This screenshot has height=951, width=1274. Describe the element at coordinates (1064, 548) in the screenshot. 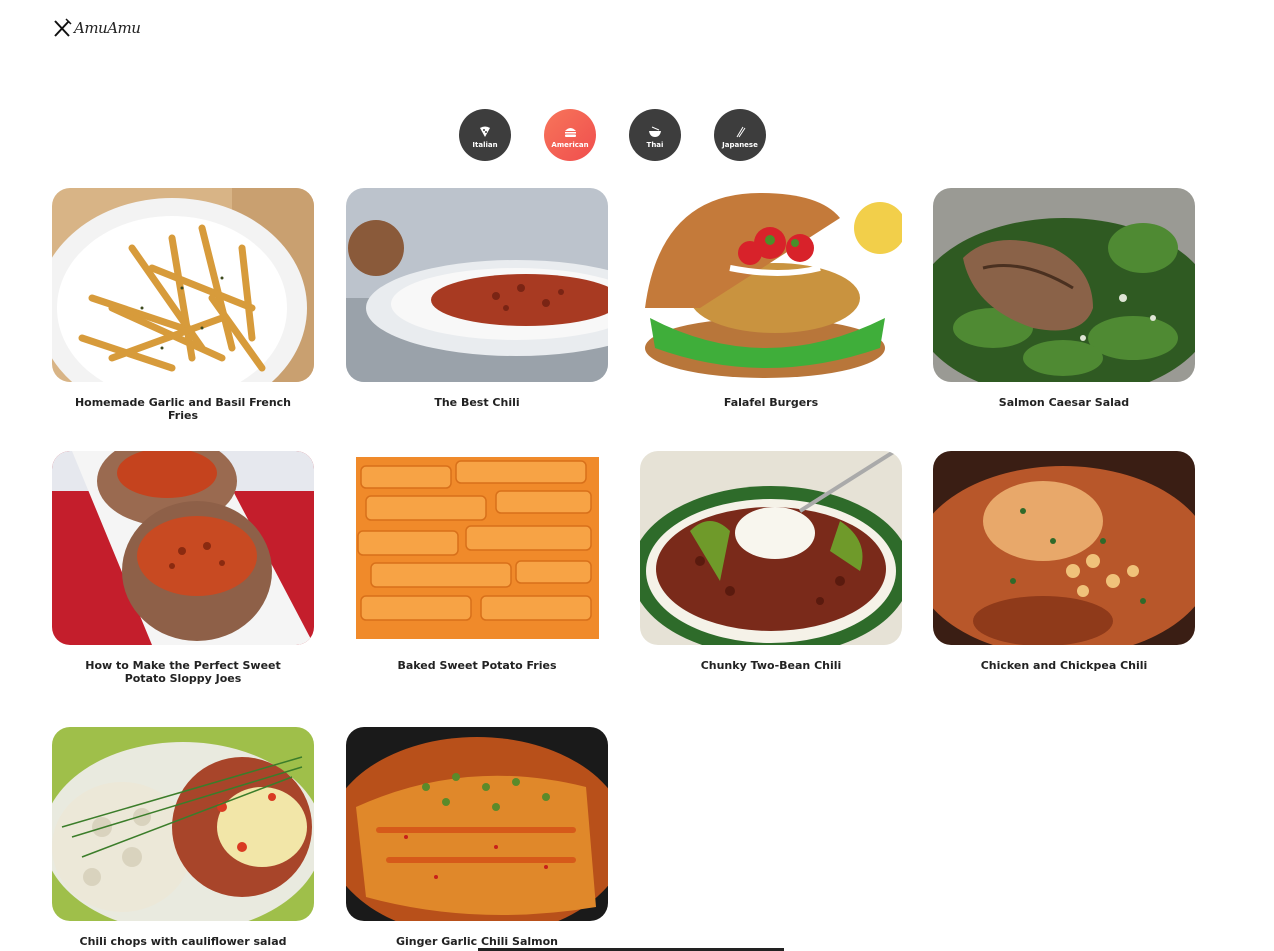

I see `recipe-image-chicken-chickpea-chili` at that location.